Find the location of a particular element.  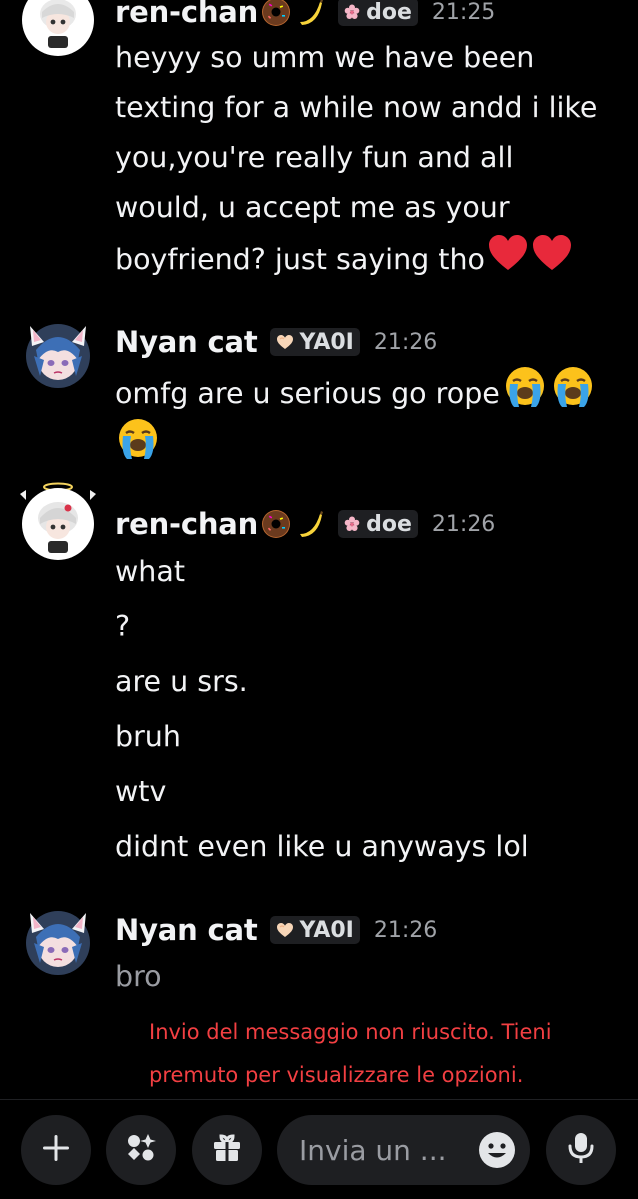

gift-button is located at coordinates (227, 1150).